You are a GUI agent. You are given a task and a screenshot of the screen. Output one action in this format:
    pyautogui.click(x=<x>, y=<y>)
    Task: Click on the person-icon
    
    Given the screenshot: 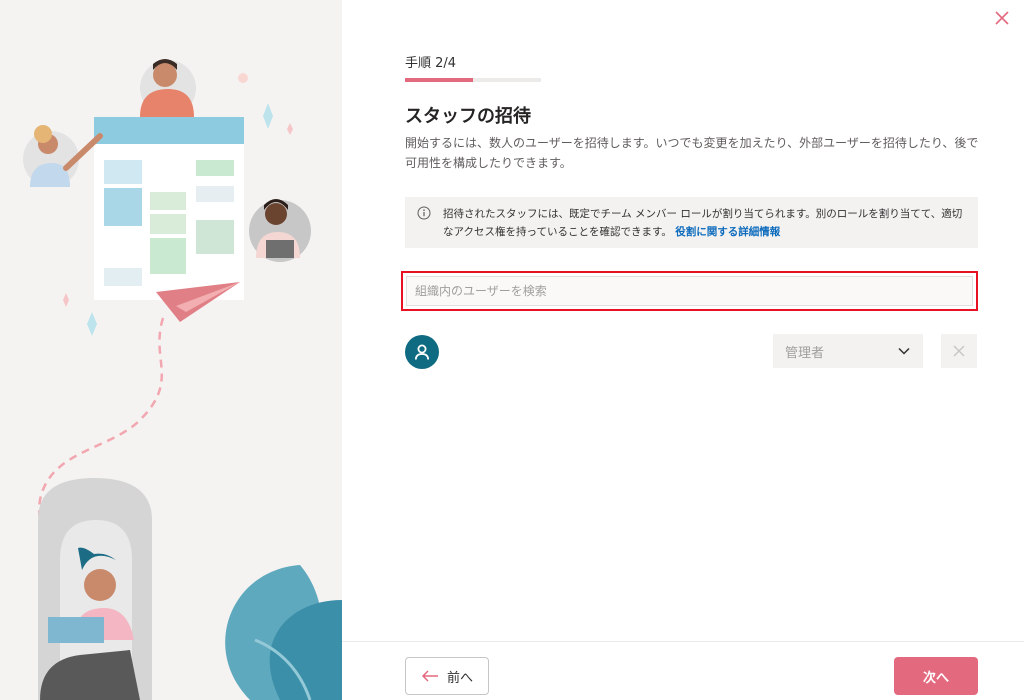 What is the action you would take?
    pyautogui.click(x=422, y=352)
    